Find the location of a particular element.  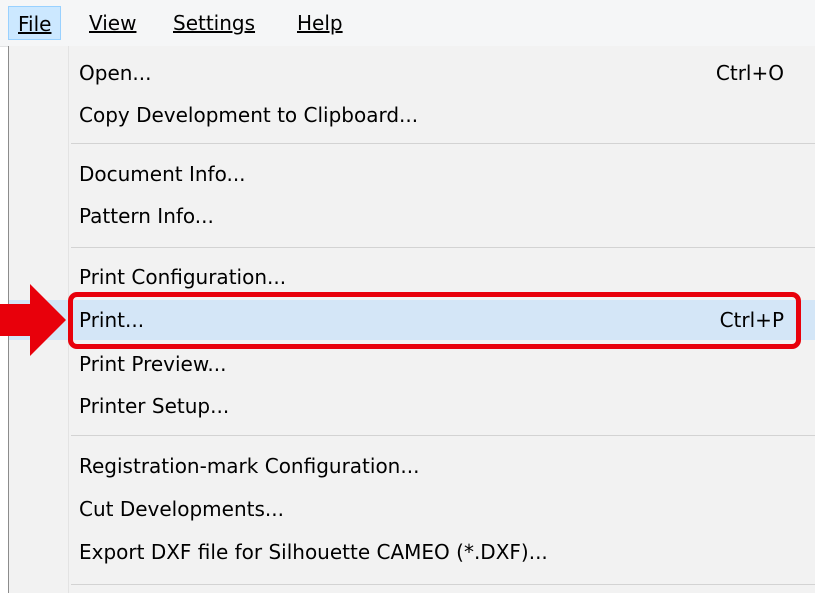

menu-file-label: File is located at coordinates (35, 24).